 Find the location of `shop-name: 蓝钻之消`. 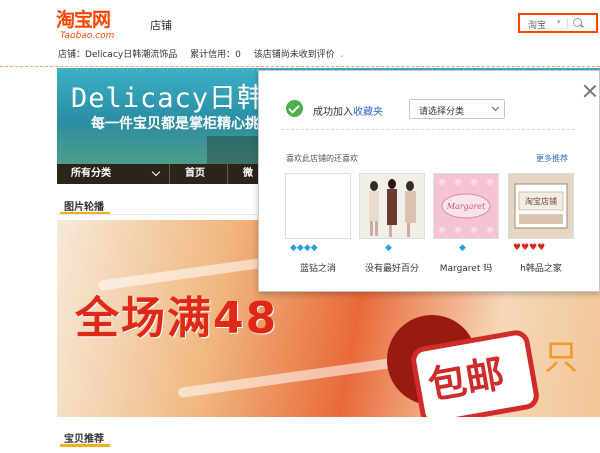

shop-name: 蓝钻之消 is located at coordinates (318, 267).